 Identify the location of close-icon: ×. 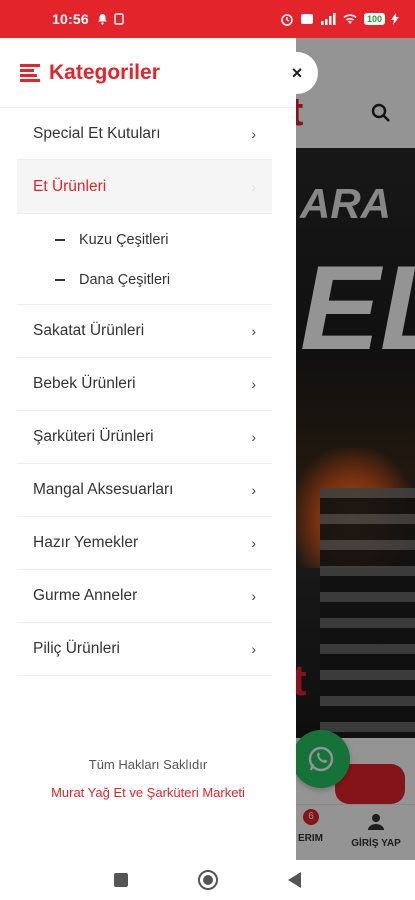
(297, 72).